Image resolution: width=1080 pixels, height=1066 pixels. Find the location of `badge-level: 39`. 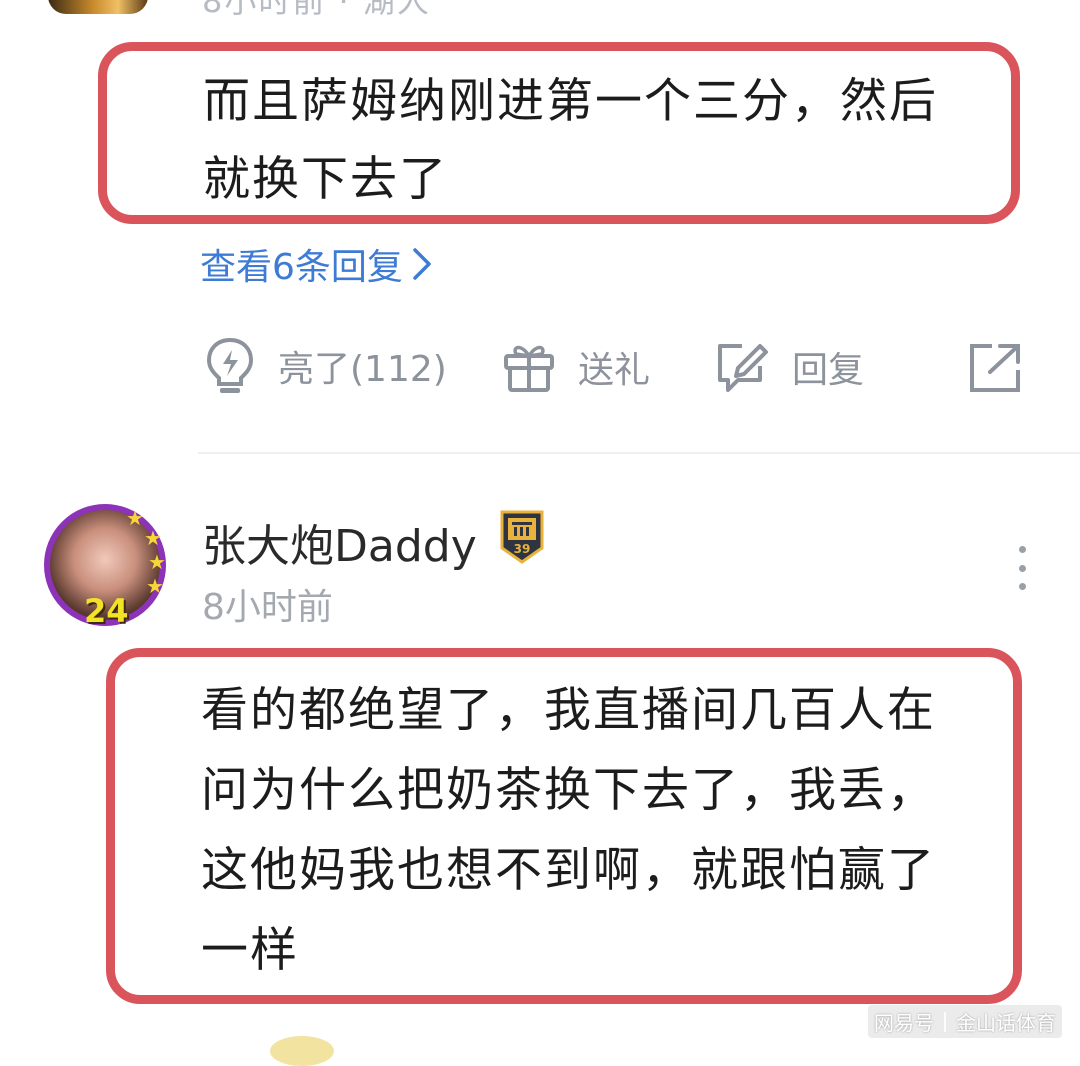

badge-level: 39 is located at coordinates (522, 549).